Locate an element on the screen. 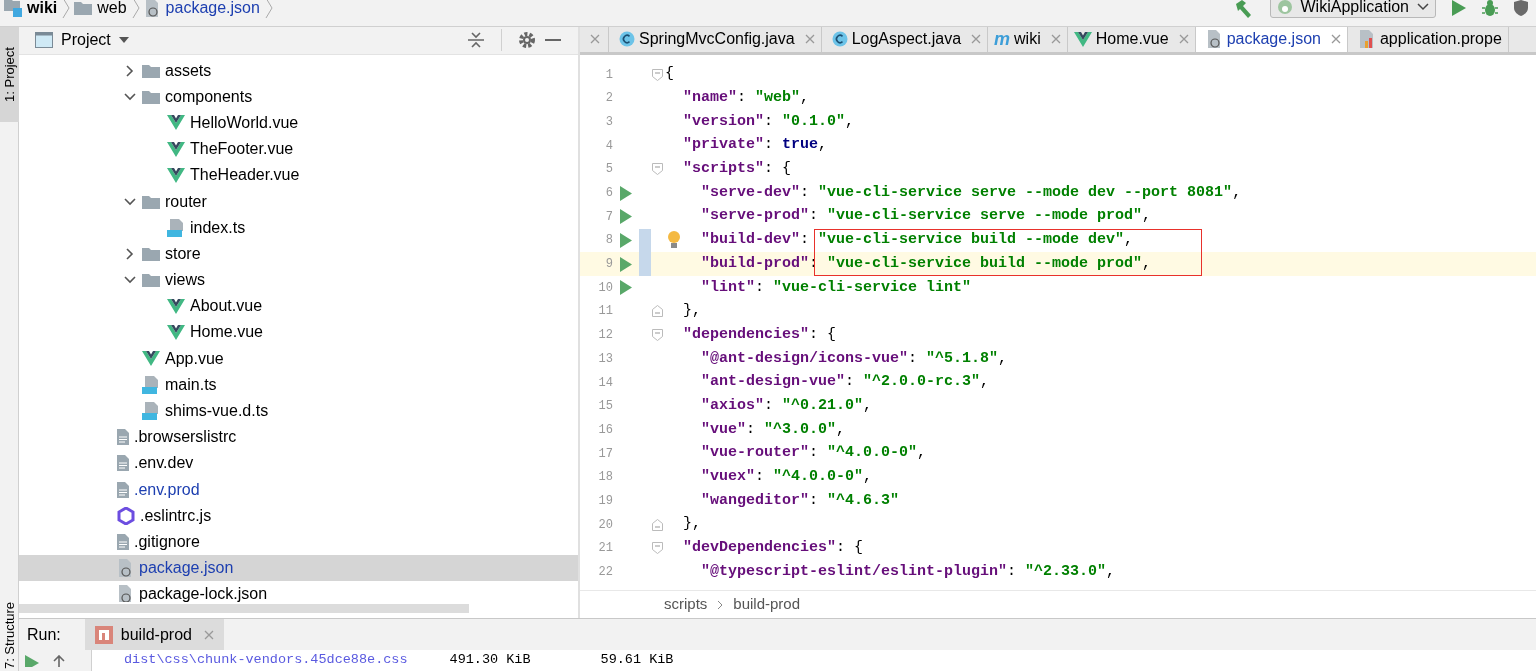 The image size is (1536, 671). scrollbar is located at coordinates (244, 608).